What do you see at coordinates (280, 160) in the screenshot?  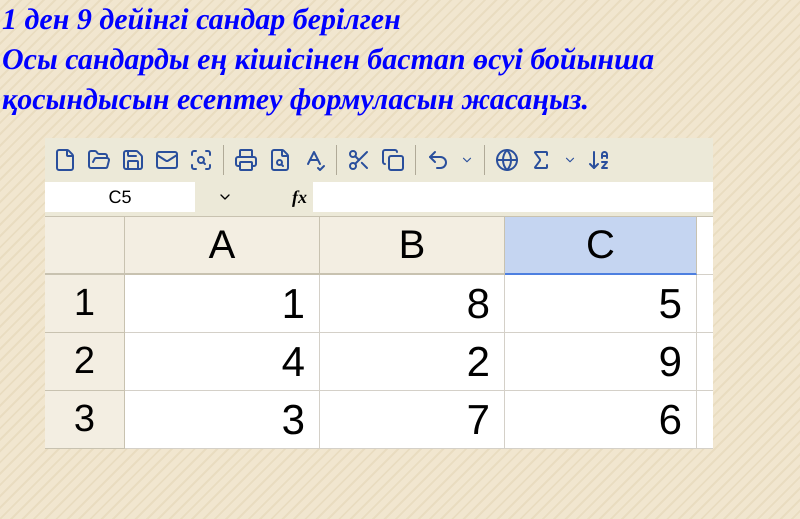 I see `print-preview-icon` at bounding box center [280, 160].